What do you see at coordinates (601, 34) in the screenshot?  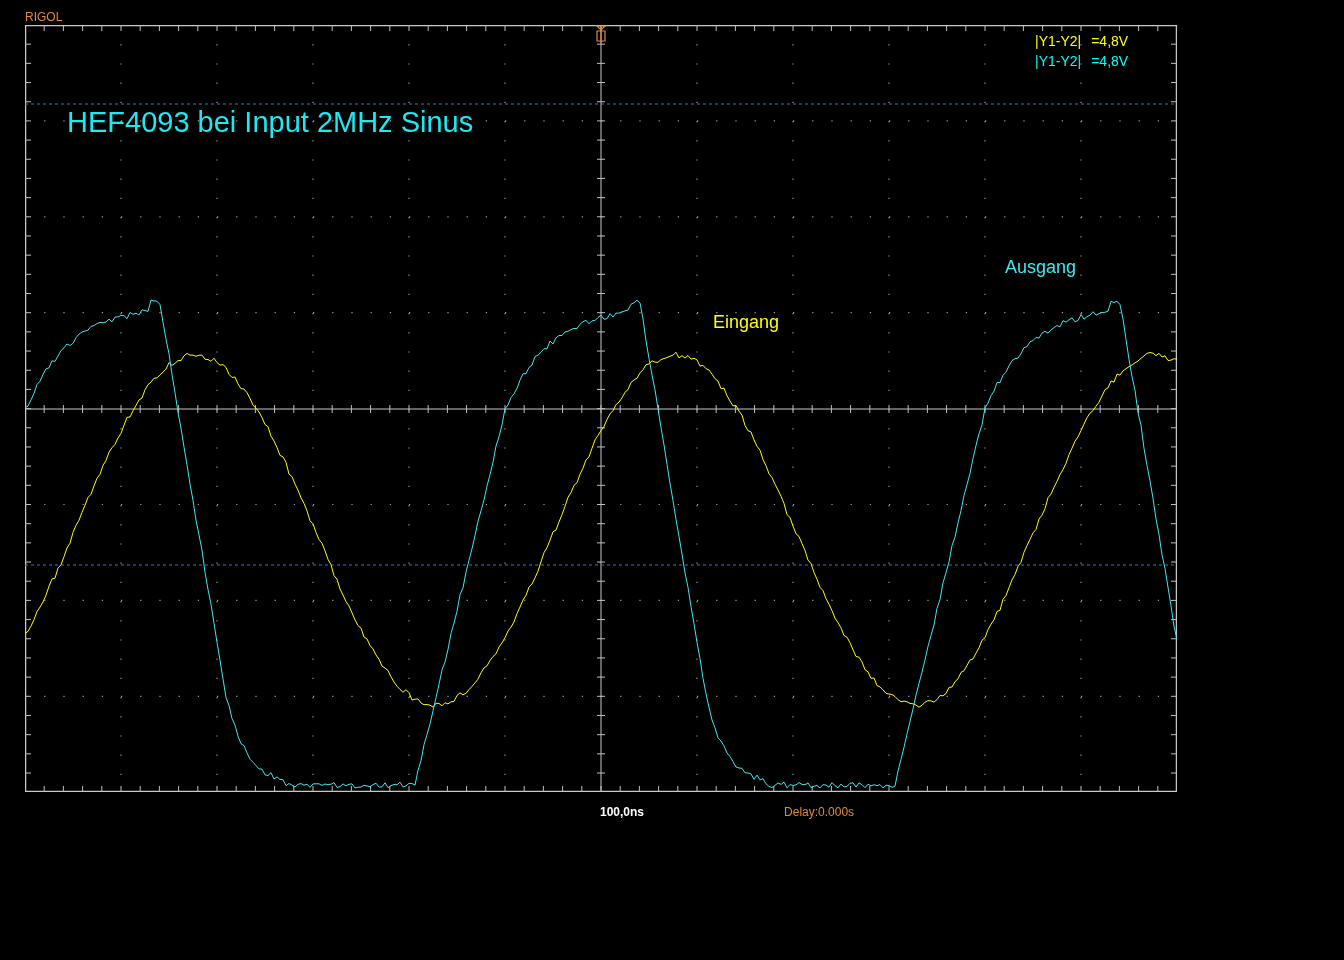 I see `trigger-marker-icon` at bounding box center [601, 34].